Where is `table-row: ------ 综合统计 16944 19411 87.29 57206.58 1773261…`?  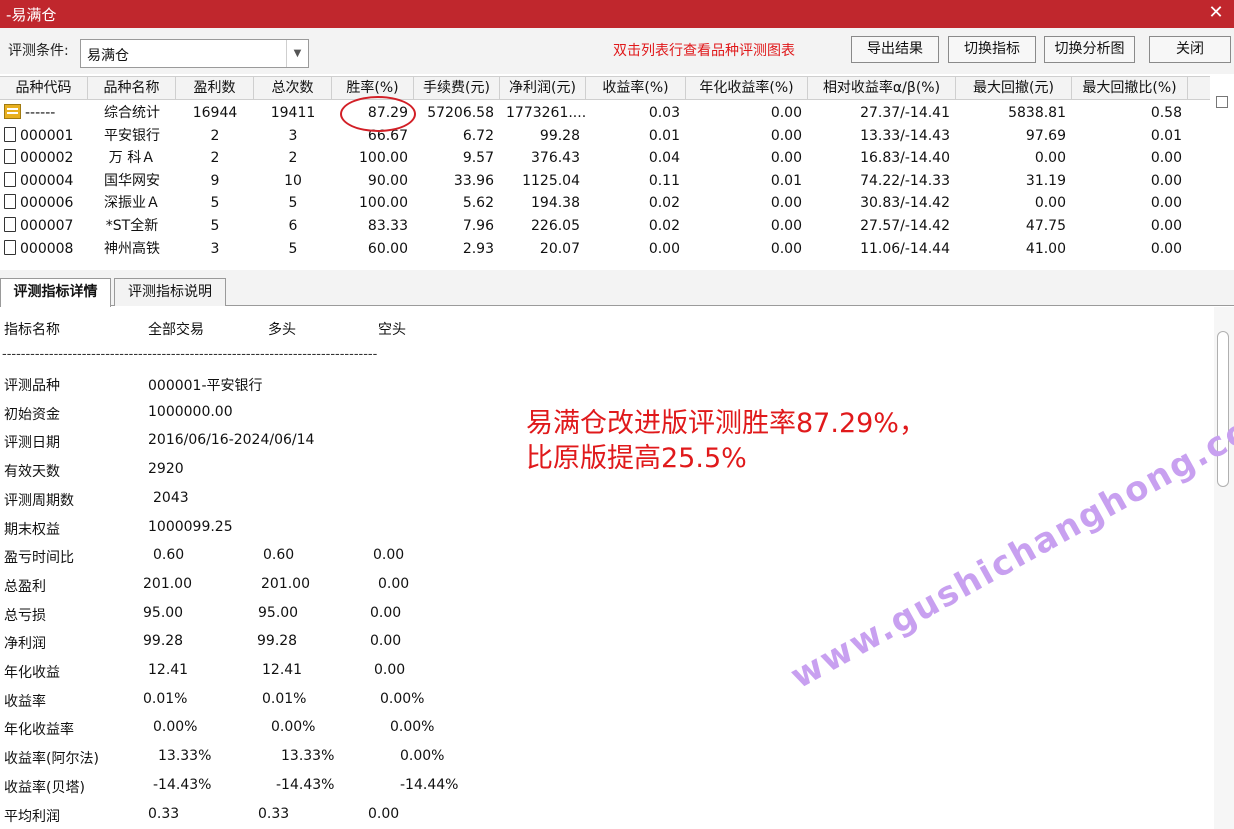
table-row: ------ 综合统计 16944 19411 87.29 57206.58 1773261… is located at coordinates (605, 113).